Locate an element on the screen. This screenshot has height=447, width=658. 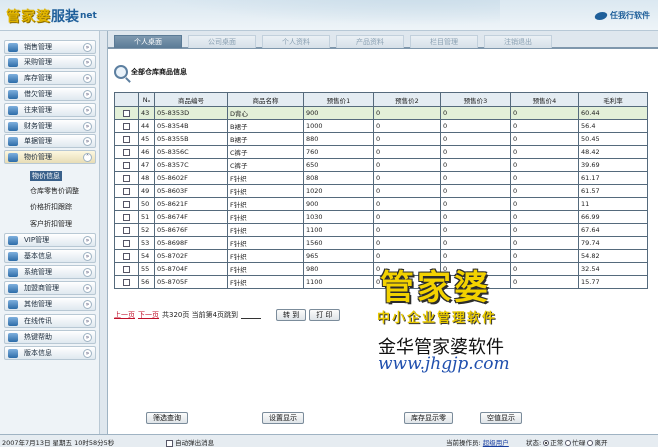
tab-2: 个人资料 is located at coordinates (296, 41).